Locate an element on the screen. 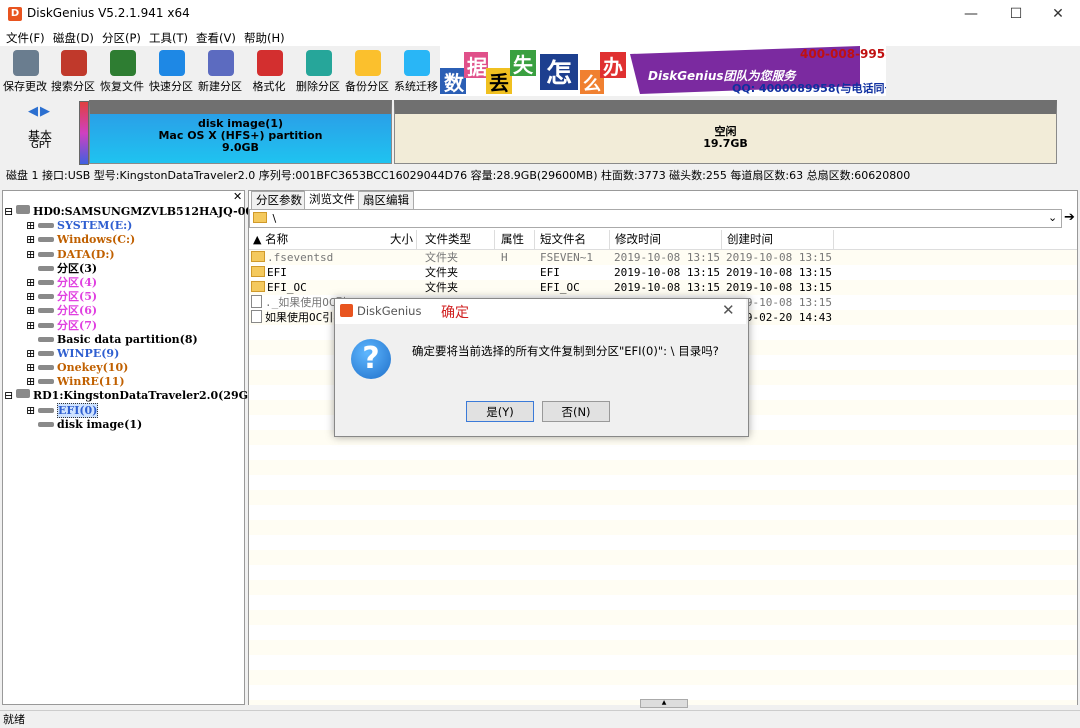  tree-item-label: WinRE(11) is located at coordinates (91, 382).